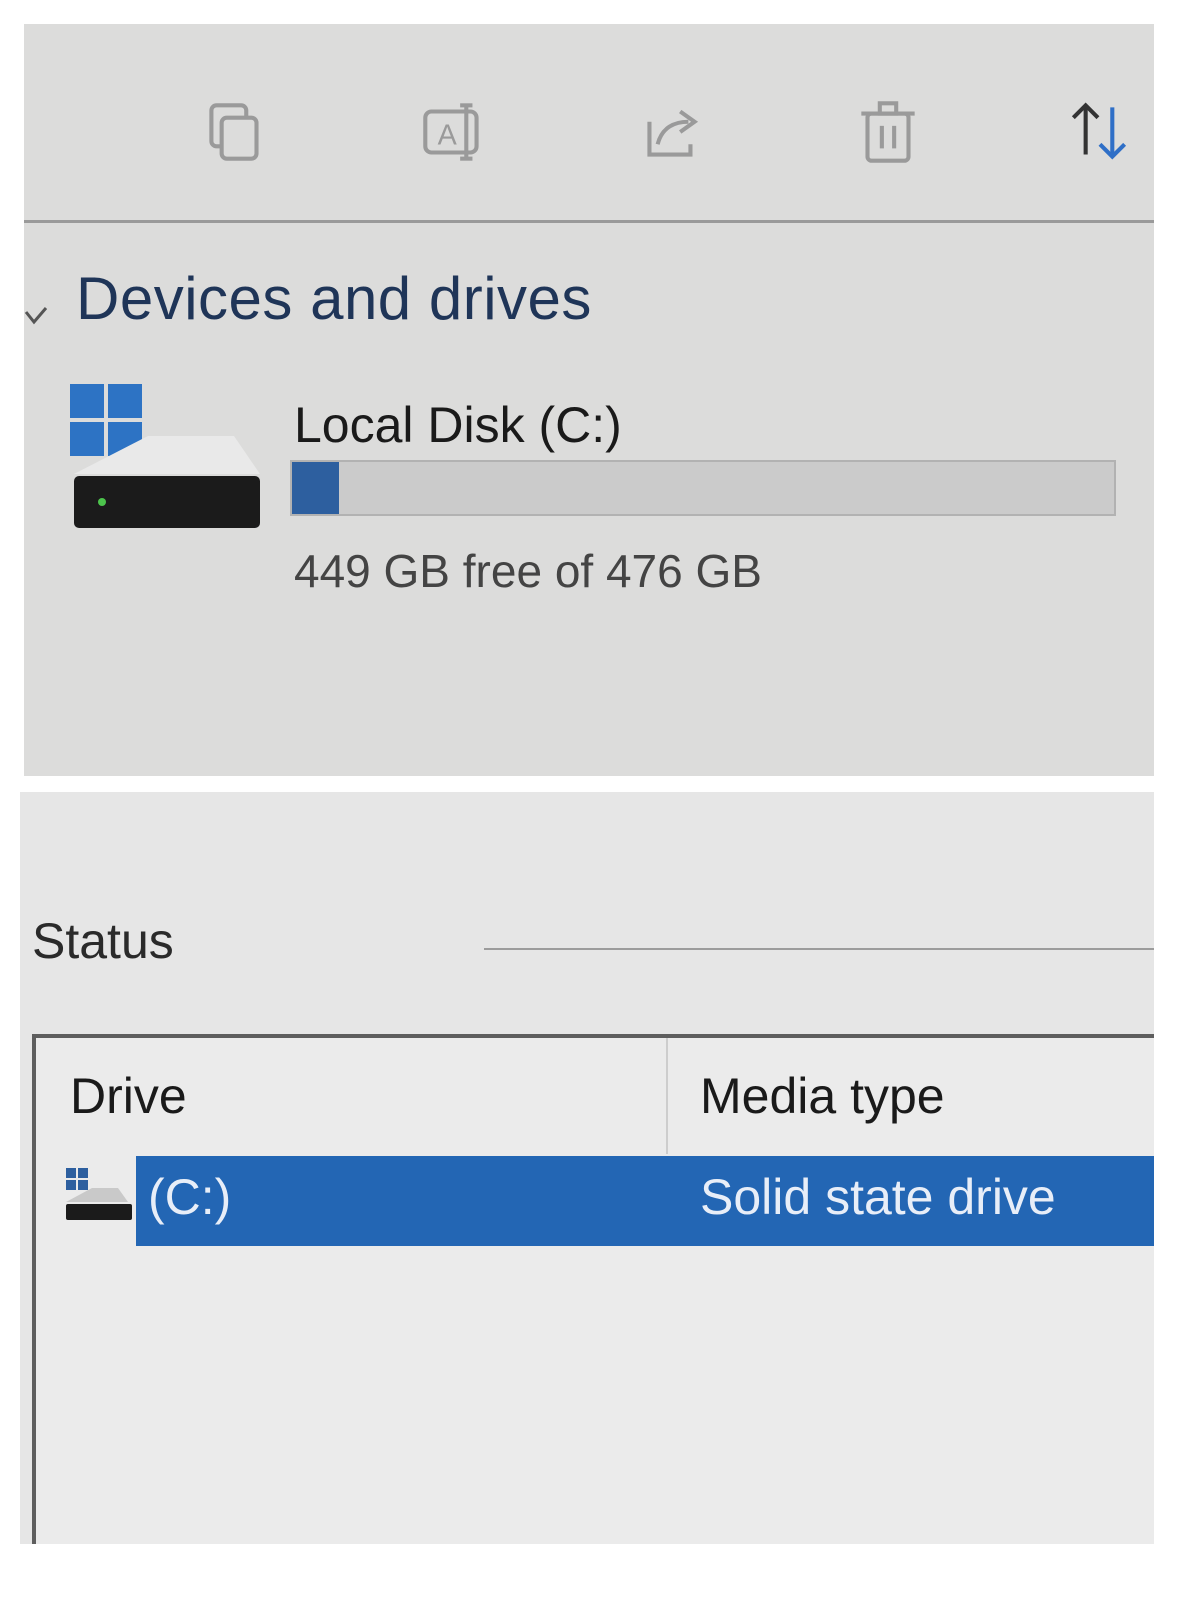 This screenshot has height=1600, width=1201. What do you see at coordinates (315, 488) in the screenshot?
I see `usage-bar-fill` at bounding box center [315, 488].